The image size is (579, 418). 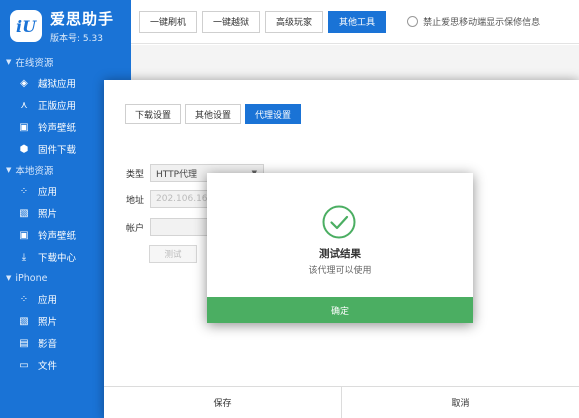 I want to click on success-check-icon, so click(x=339, y=222).